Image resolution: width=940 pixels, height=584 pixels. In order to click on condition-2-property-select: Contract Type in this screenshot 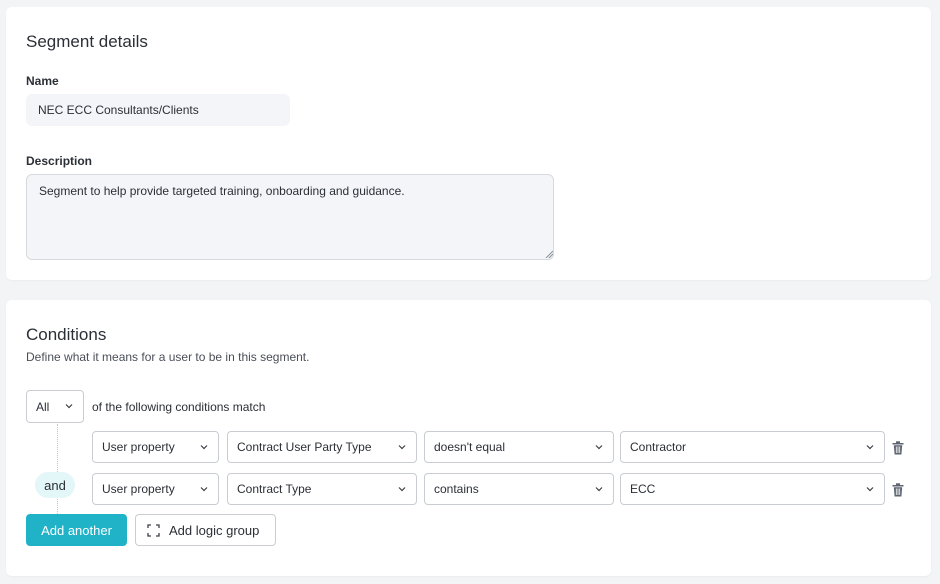, I will do `click(322, 489)`.